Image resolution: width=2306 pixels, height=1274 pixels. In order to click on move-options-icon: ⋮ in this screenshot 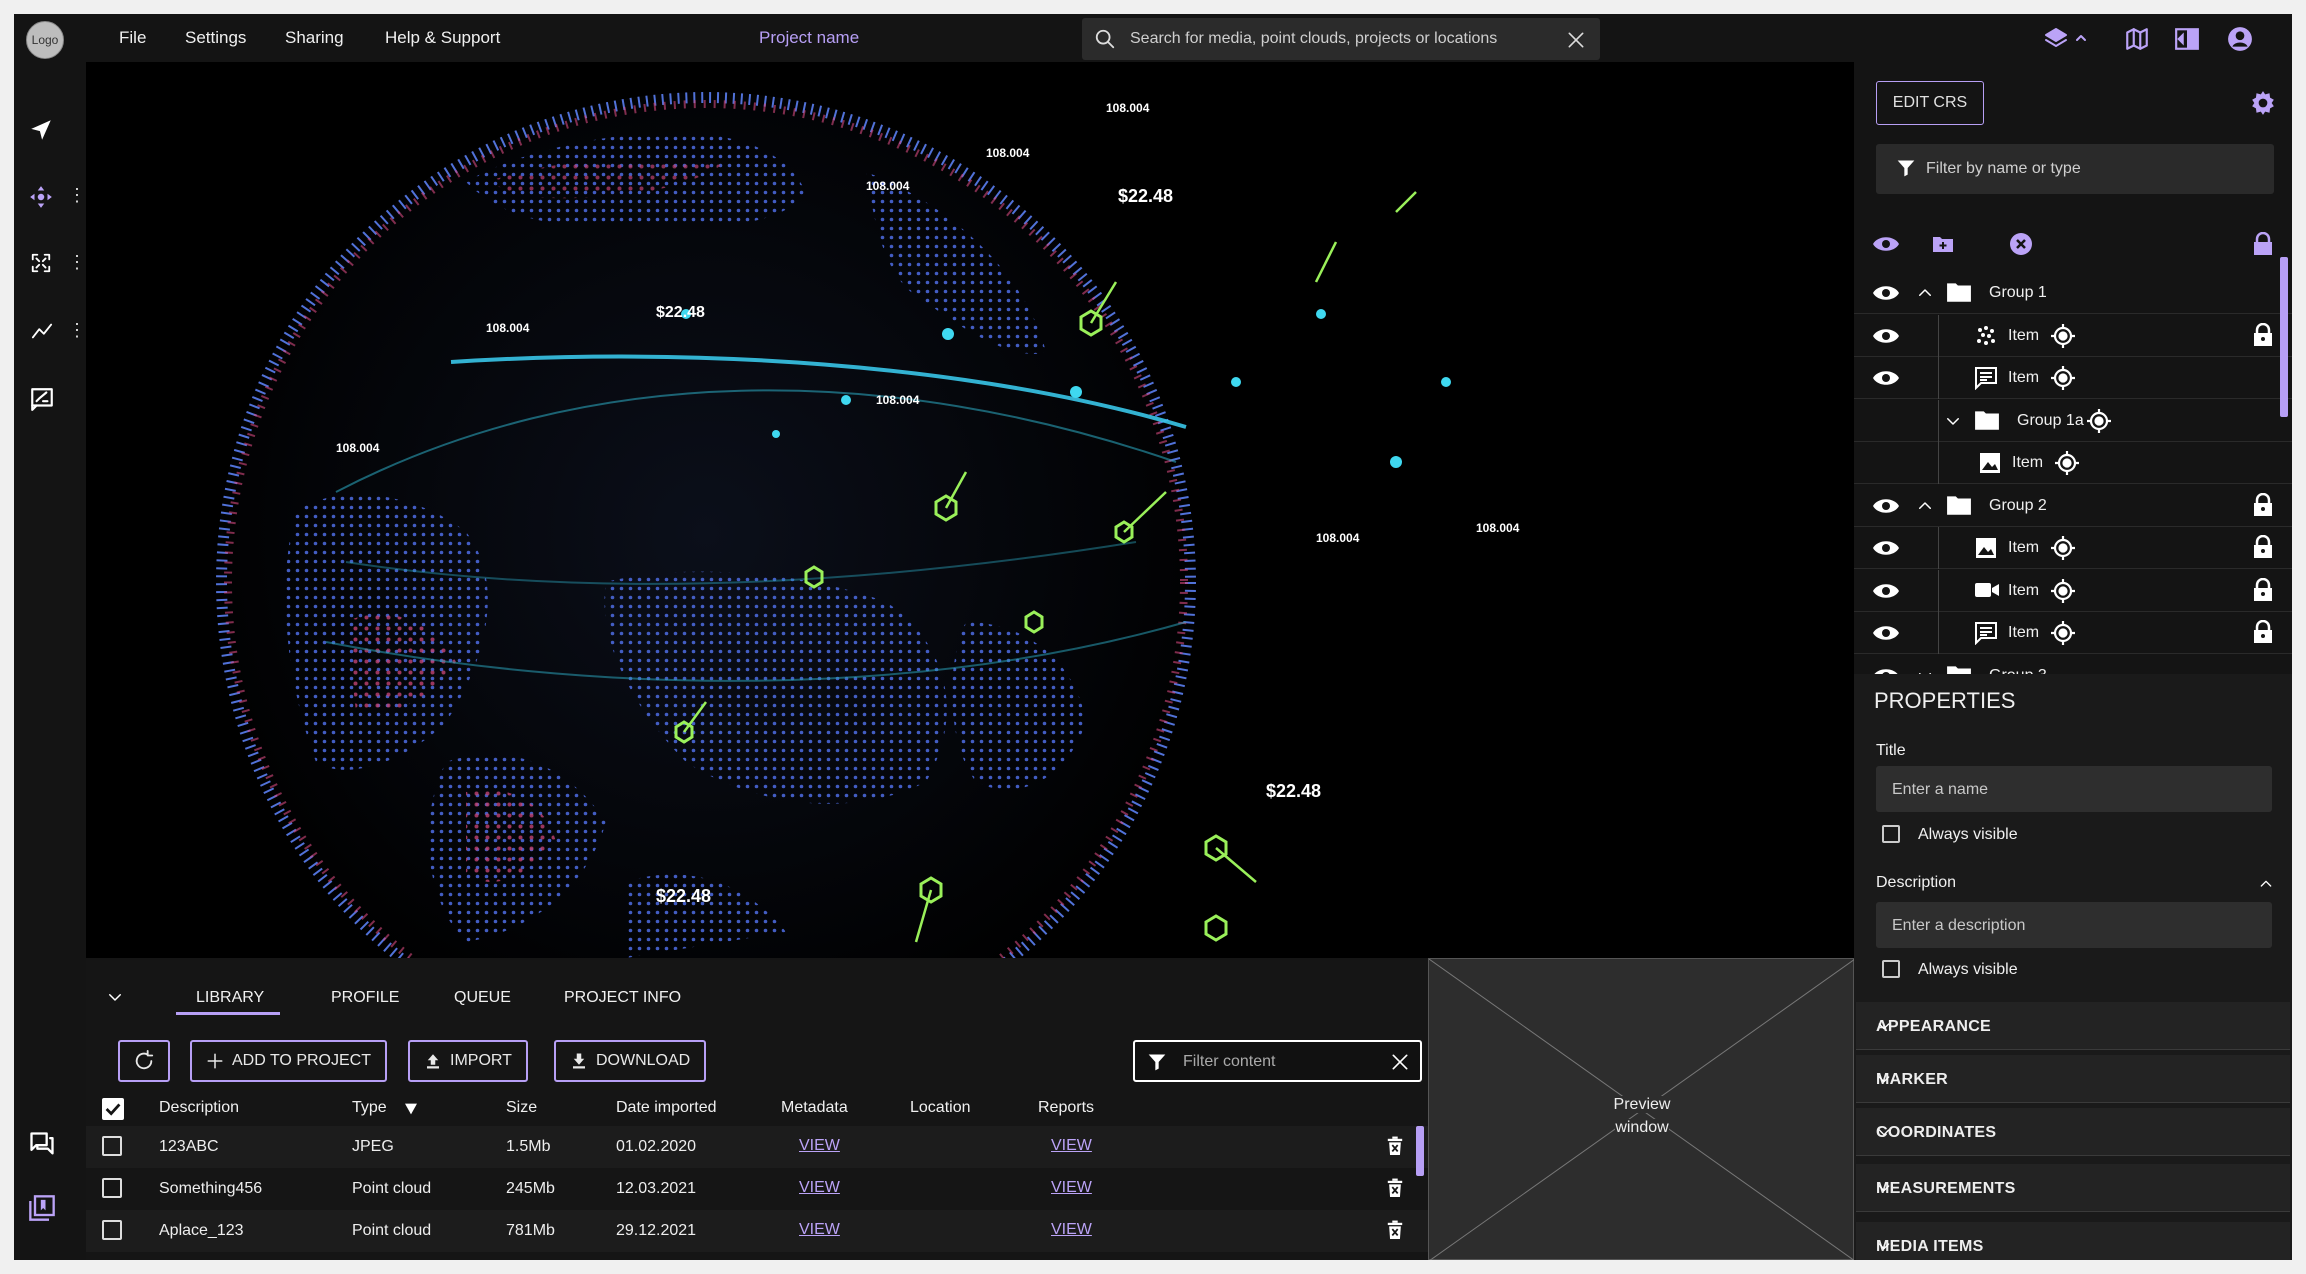, I will do `click(77, 195)`.